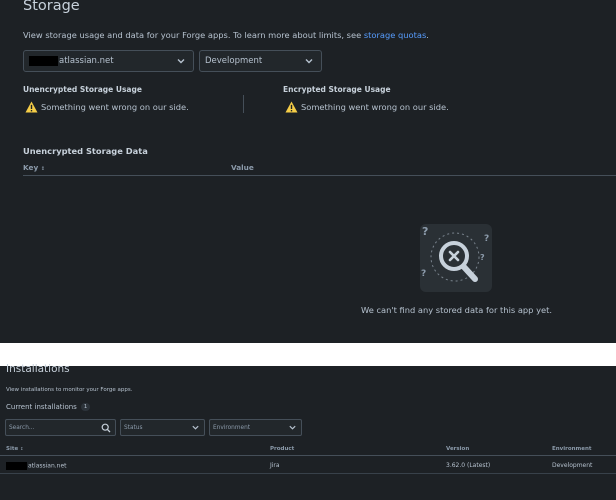  What do you see at coordinates (162, 427) in the screenshot?
I see `status-filter: Status` at bounding box center [162, 427].